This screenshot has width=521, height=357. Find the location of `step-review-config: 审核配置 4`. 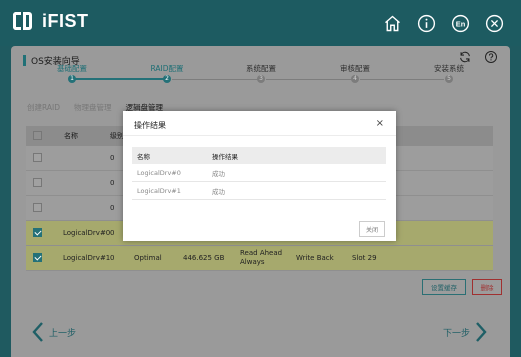

step-review-config: 审核配置 4 is located at coordinates (355, 73).